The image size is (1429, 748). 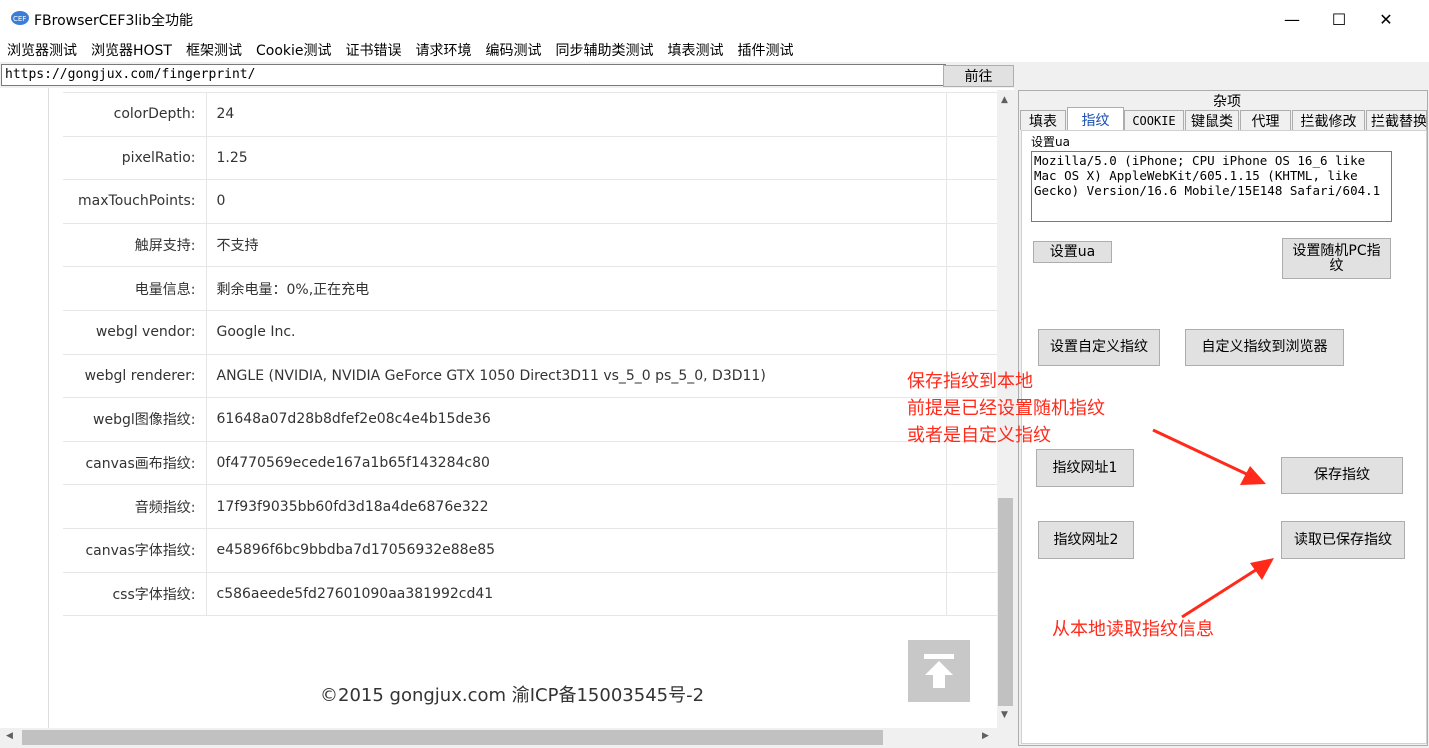 I want to click on ua-label: 设置ua, so click(x=1050, y=142).